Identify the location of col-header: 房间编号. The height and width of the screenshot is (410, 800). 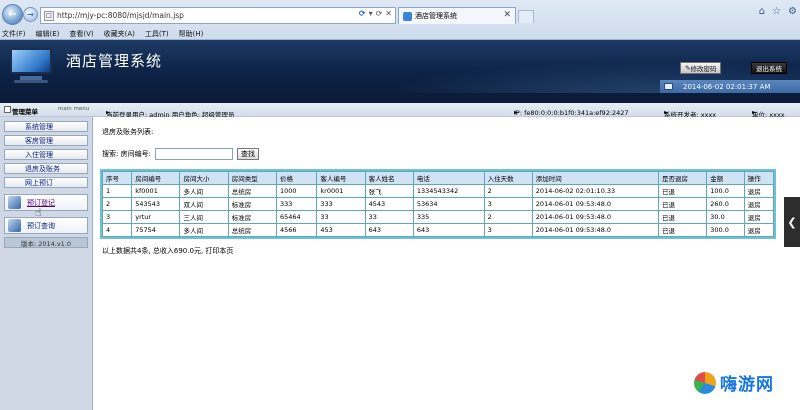
(156, 178).